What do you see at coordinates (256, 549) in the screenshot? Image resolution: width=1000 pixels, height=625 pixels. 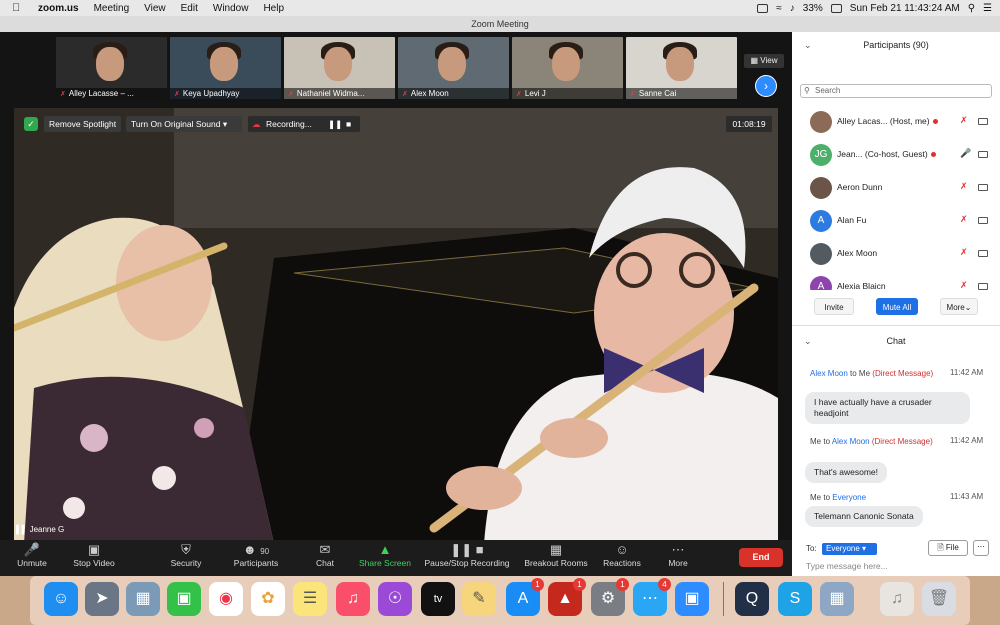 I see `participants-icon: ☻ 90` at bounding box center [256, 549].